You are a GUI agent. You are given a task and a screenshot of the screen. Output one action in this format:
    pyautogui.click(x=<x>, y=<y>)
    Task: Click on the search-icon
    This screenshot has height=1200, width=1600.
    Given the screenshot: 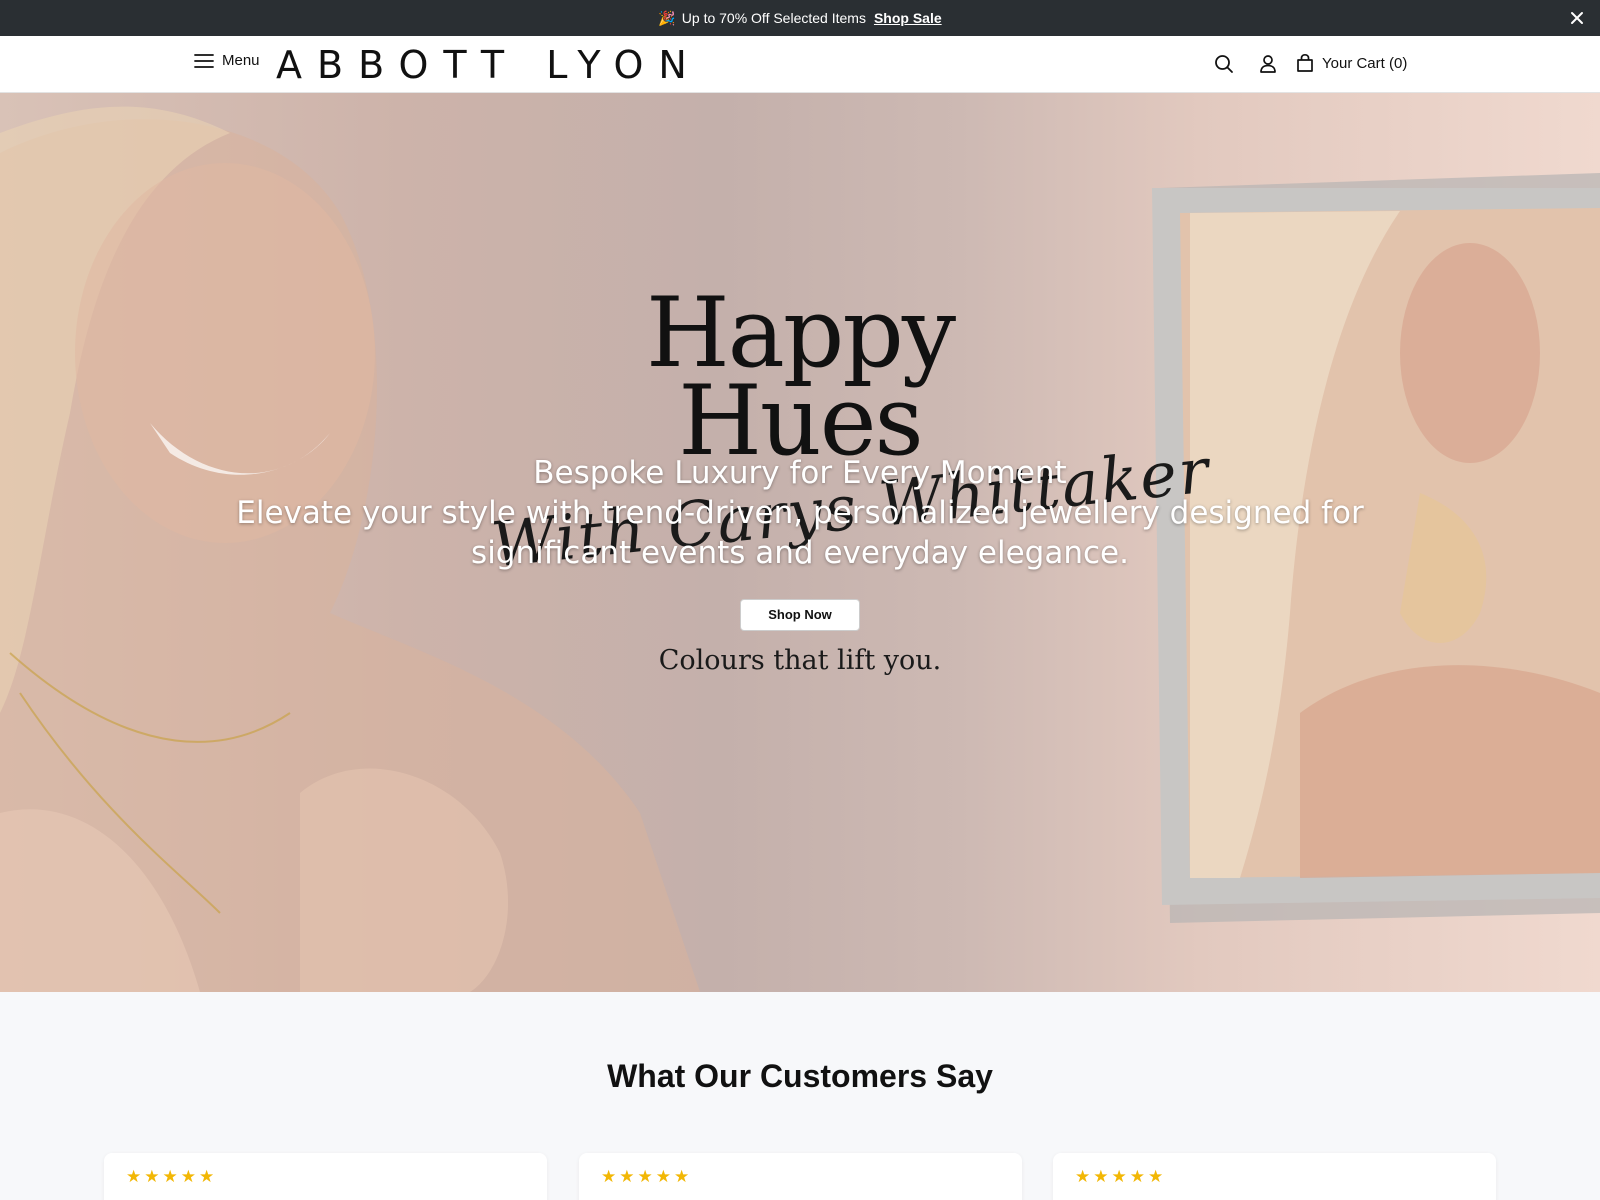 What is the action you would take?
    pyautogui.click(x=1224, y=64)
    